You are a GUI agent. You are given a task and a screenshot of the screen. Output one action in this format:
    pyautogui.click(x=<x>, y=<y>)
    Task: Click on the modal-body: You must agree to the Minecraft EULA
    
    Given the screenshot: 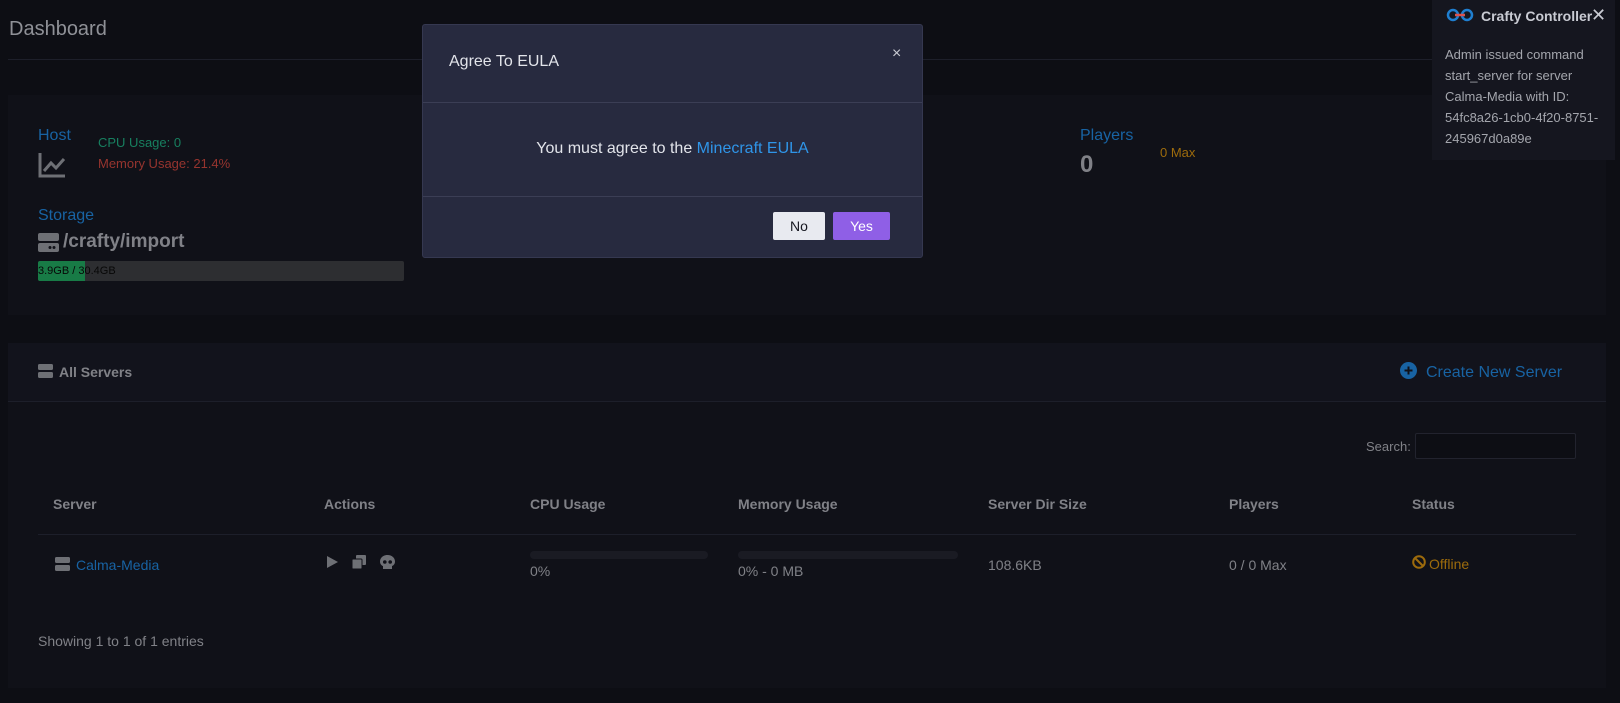 What is the action you would take?
    pyautogui.click(x=672, y=149)
    